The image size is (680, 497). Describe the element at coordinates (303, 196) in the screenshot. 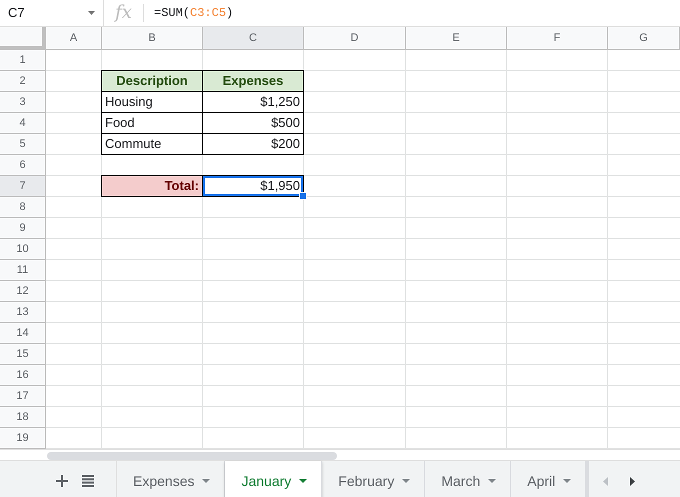

I see `fill-handle` at that location.